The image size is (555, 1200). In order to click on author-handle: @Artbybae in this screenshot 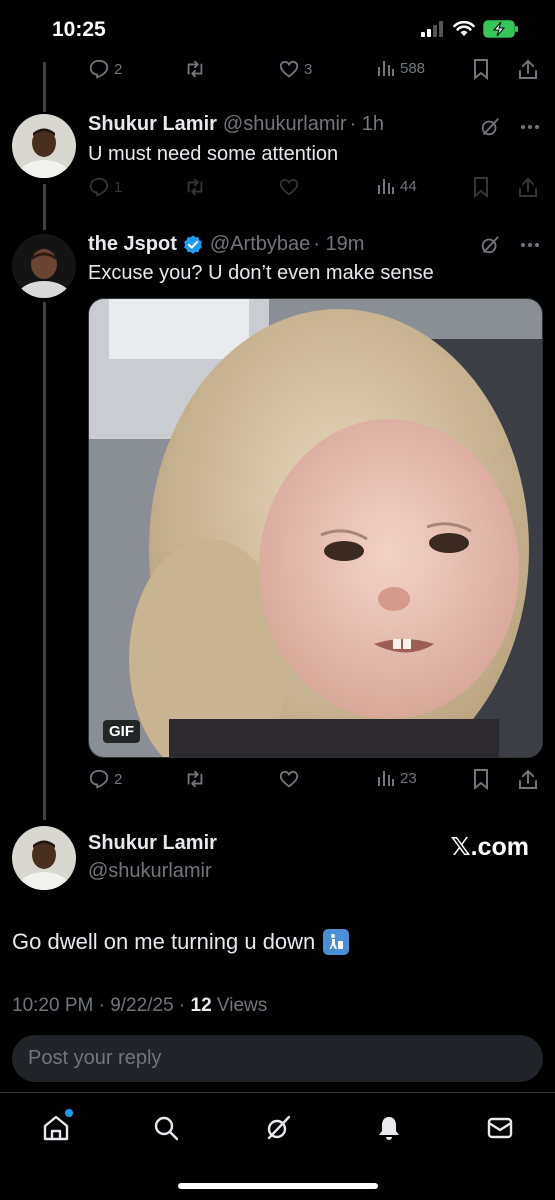, I will do `click(260, 244)`.